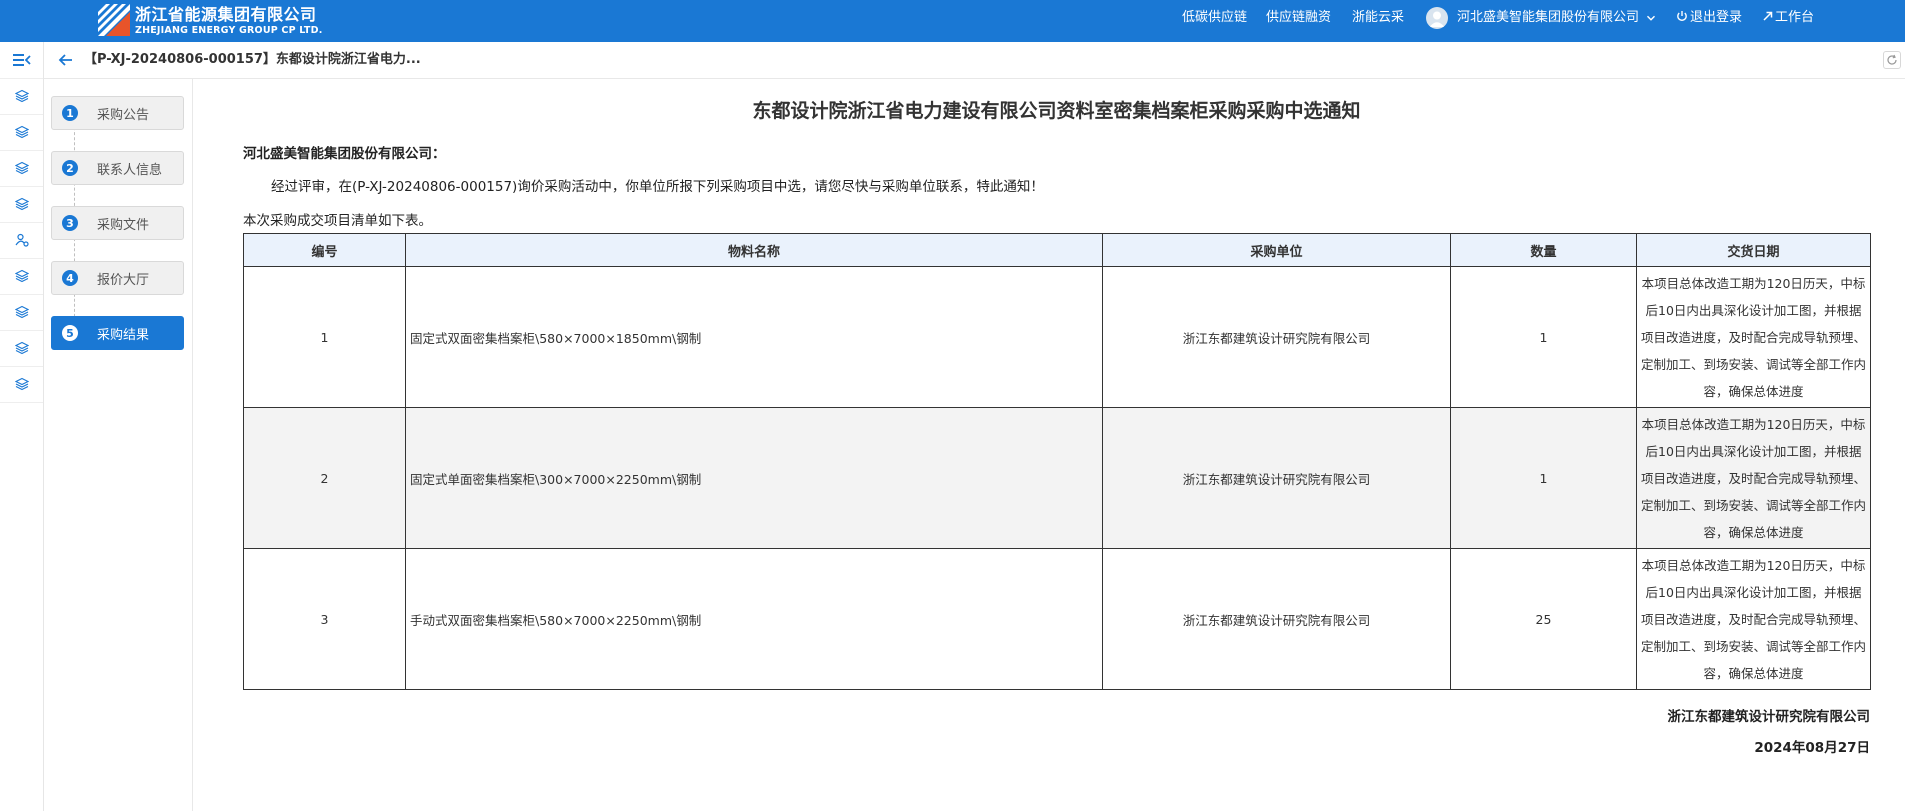 Image resolution: width=1905 pixels, height=811 pixels. What do you see at coordinates (1056, 111) in the screenshot?
I see `notice-title: 东都设计院浙江省电力建设有限公司资料室密集档案柜采购采购中选通知` at bounding box center [1056, 111].